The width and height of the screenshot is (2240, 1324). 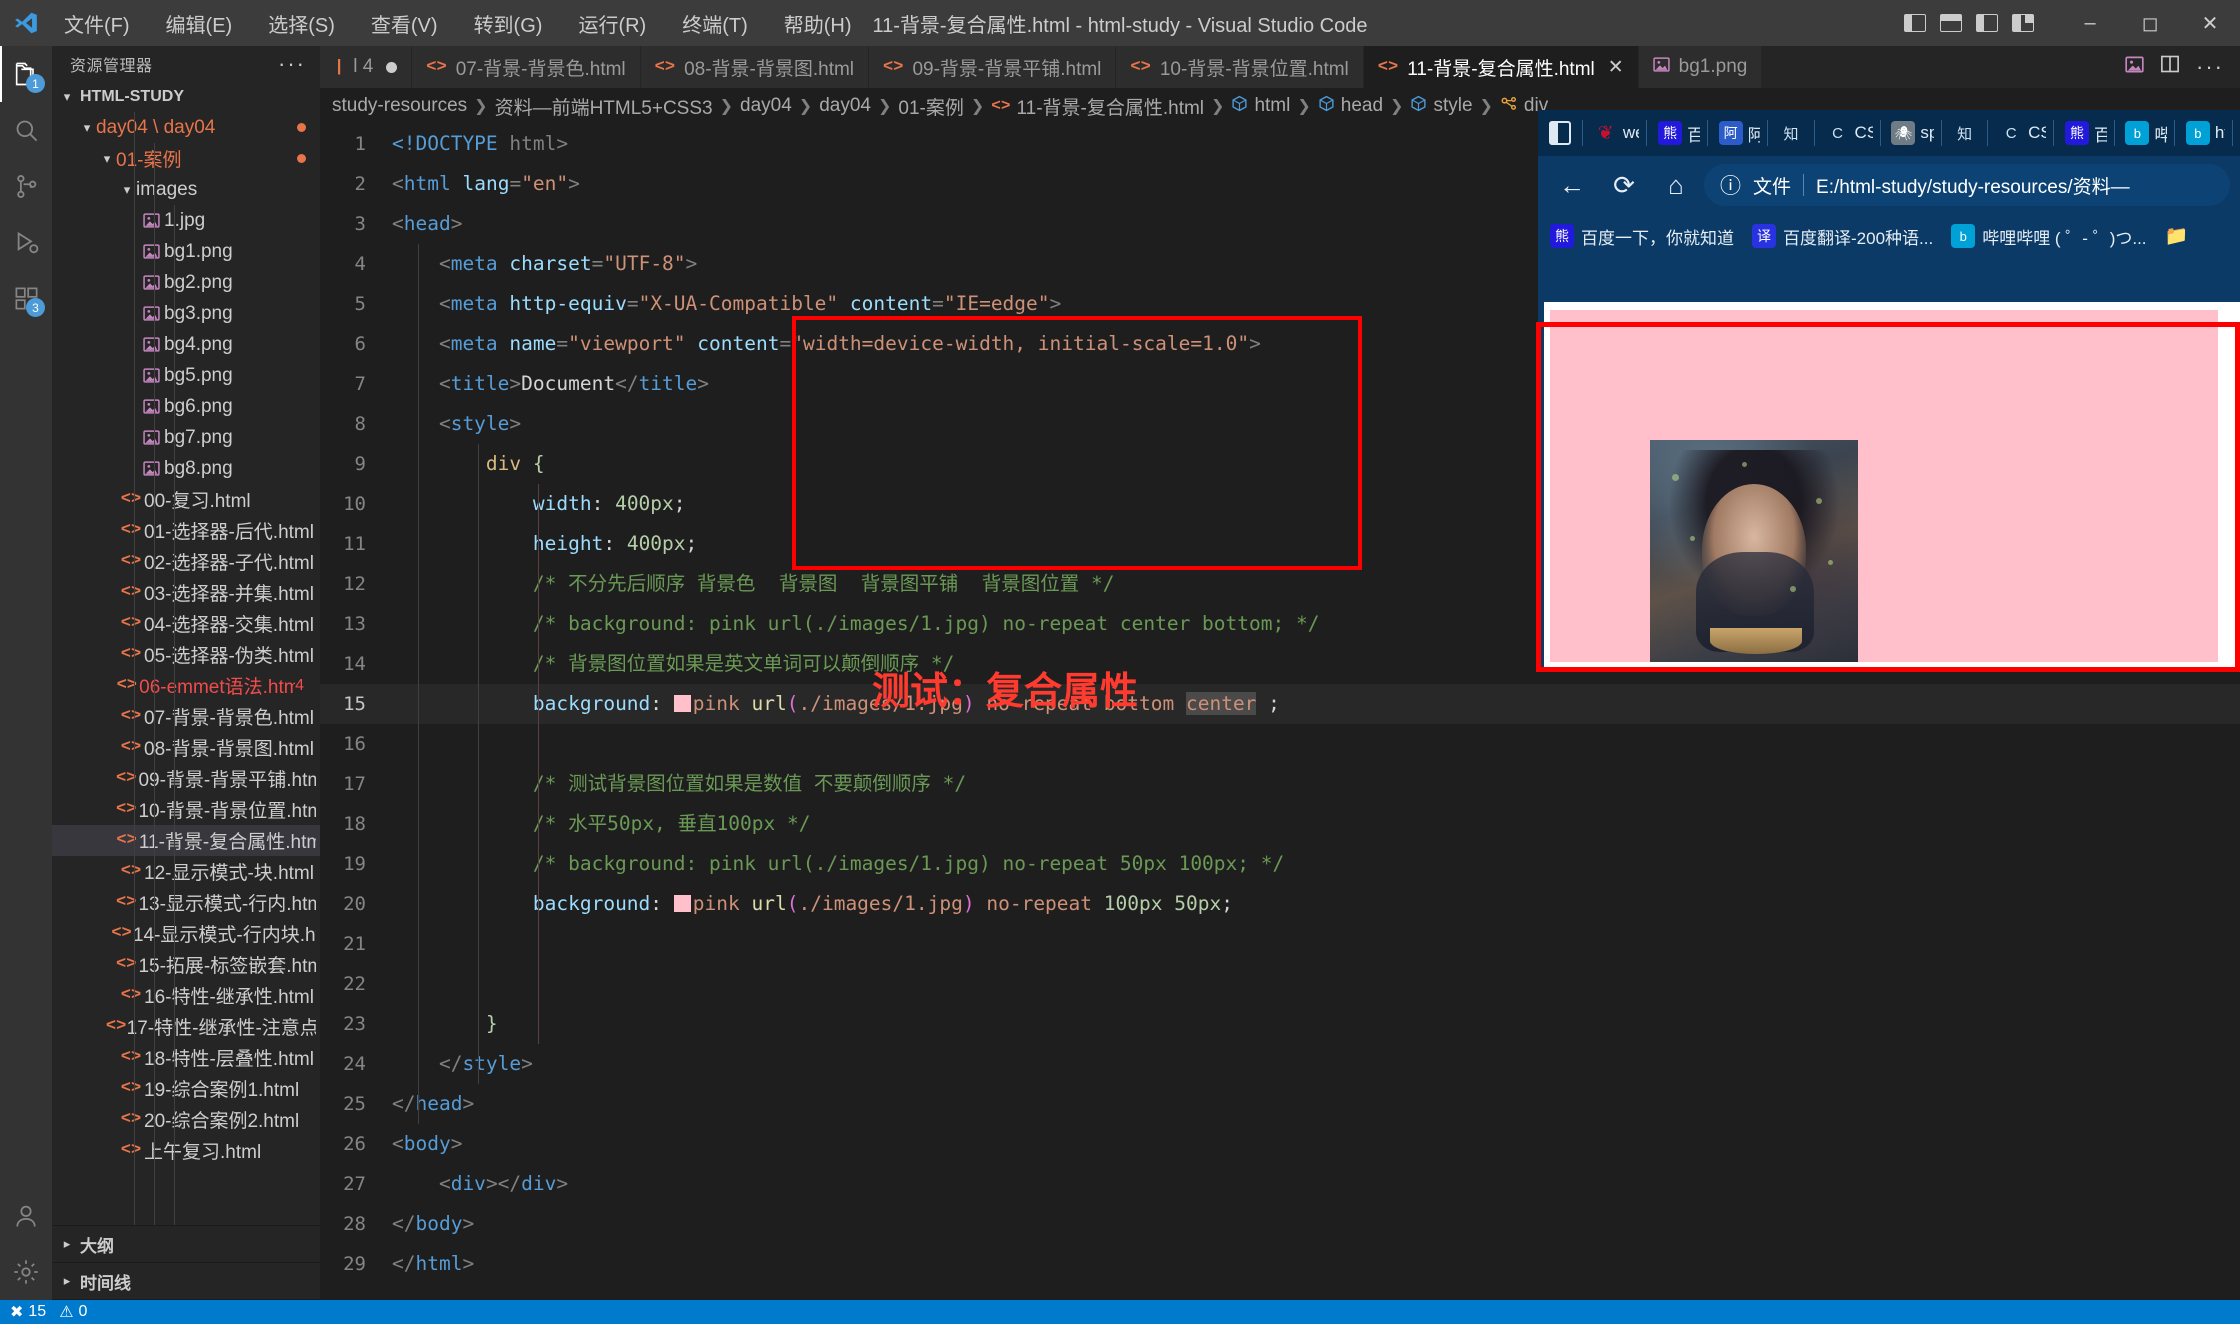 I want to click on tree-item: bg4.png, so click(x=186, y=344).